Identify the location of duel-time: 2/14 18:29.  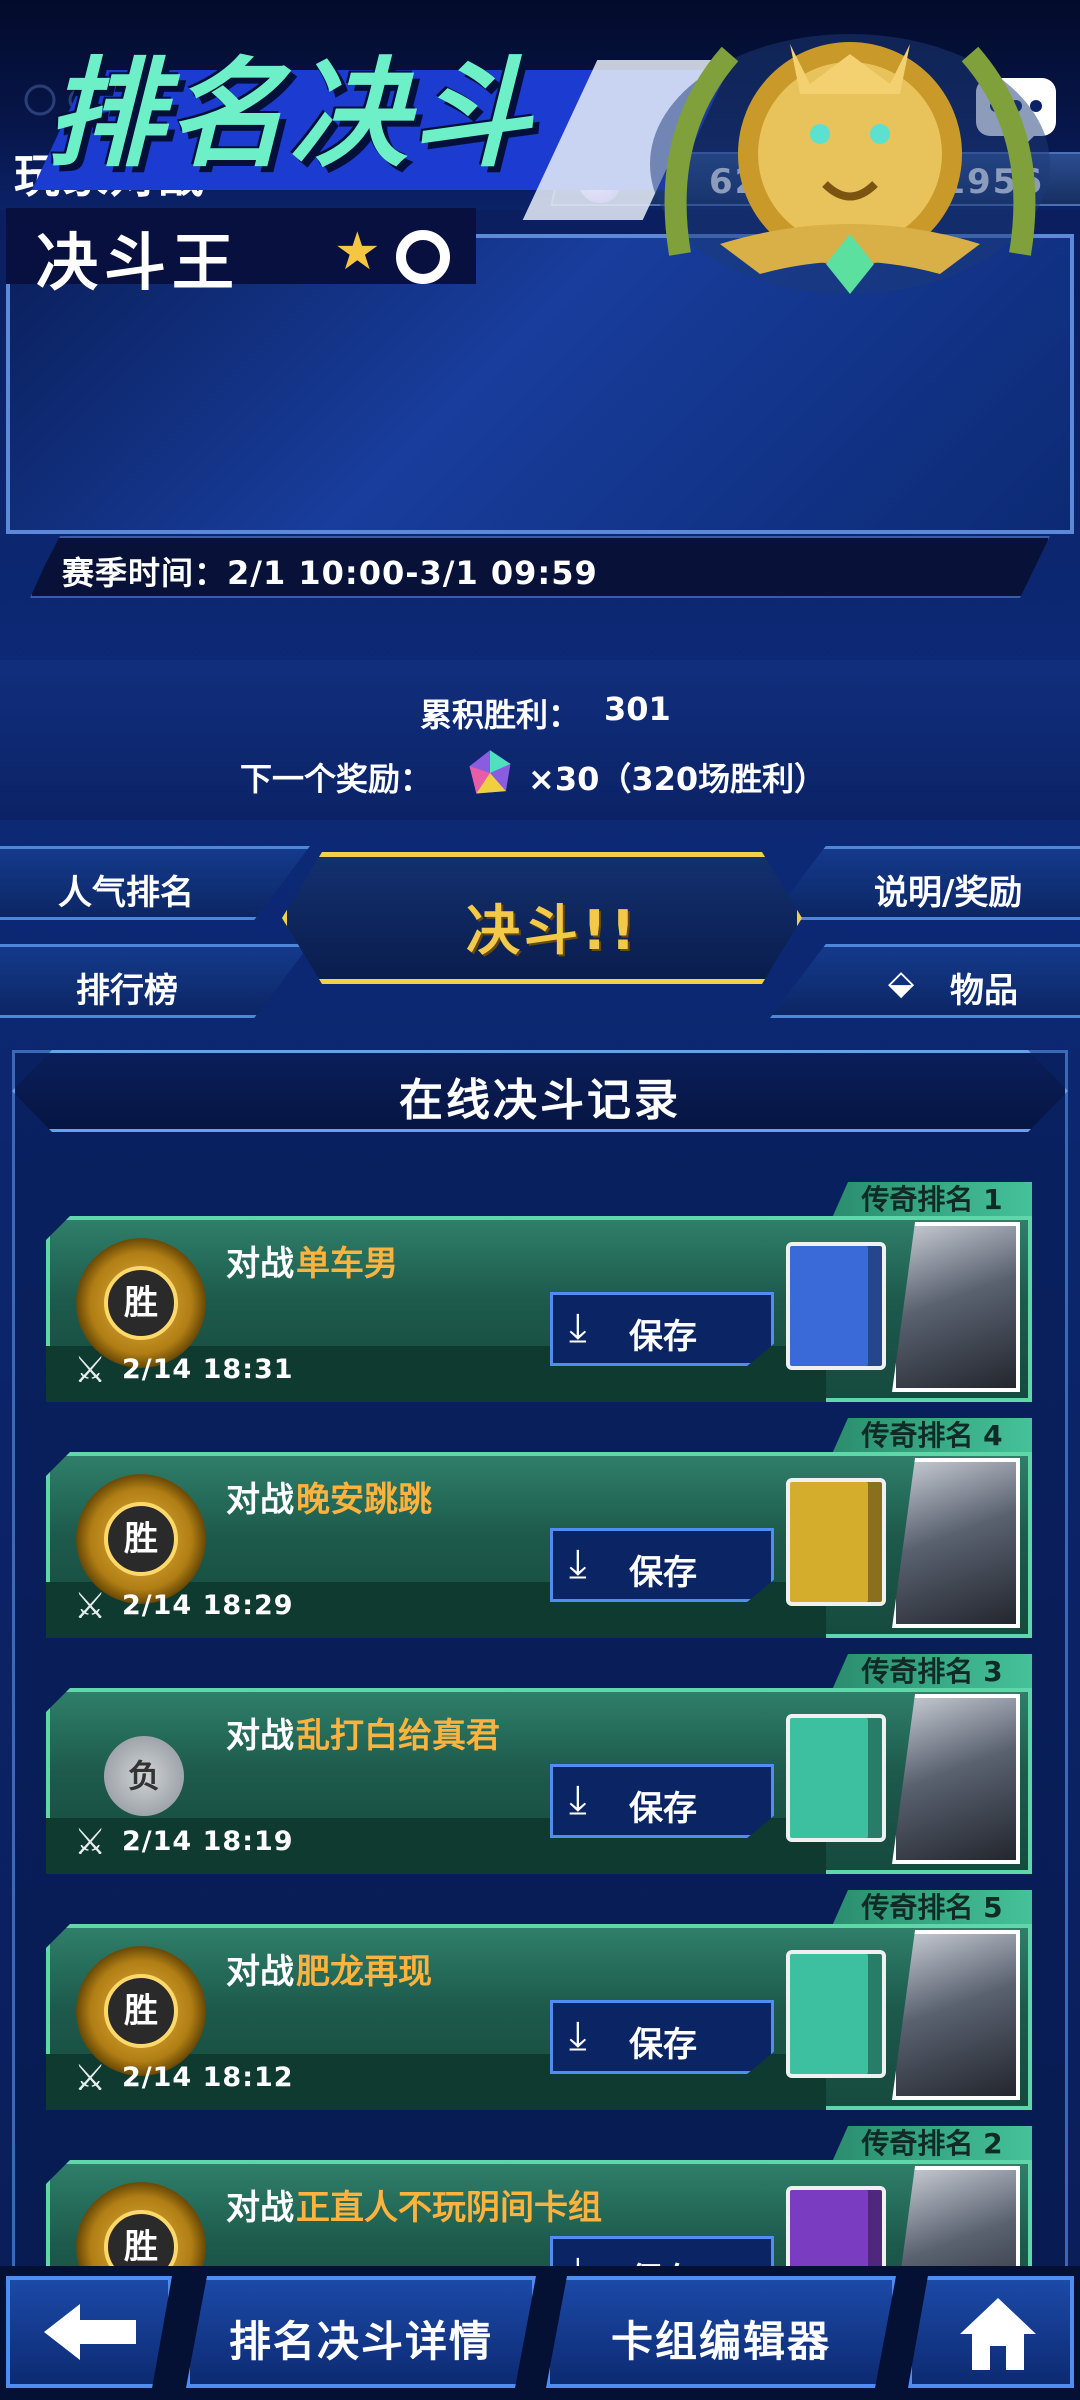
(208, 1605).